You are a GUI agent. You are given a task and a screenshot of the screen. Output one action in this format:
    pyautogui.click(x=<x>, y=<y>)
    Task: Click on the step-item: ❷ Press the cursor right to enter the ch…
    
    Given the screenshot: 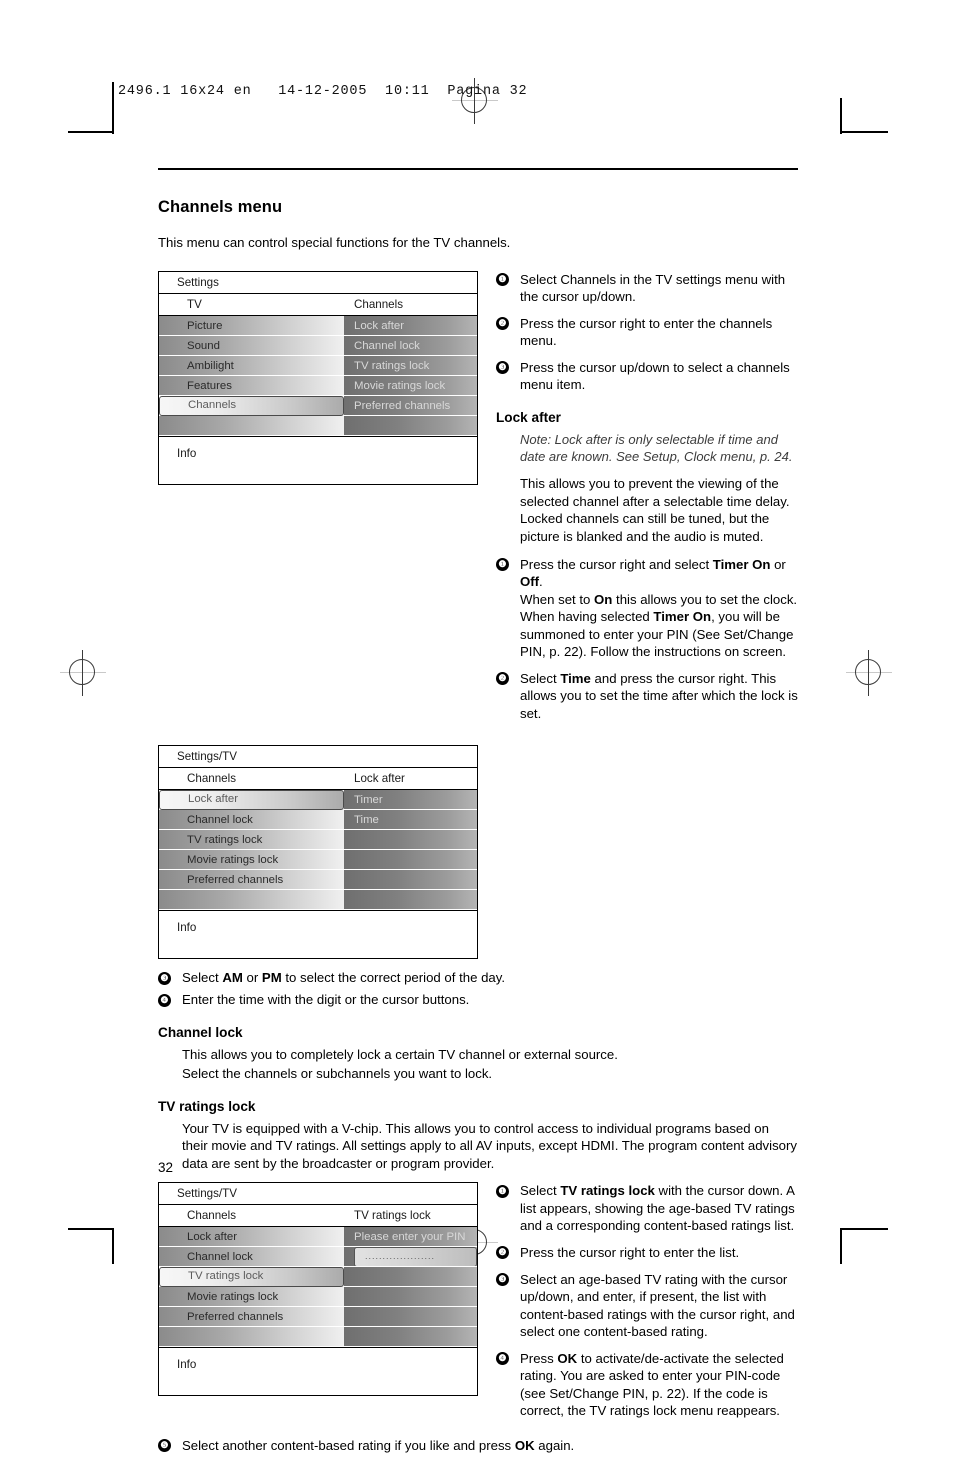 What is the action you would take?
    pyautogui.click(x=647, y=332)
    